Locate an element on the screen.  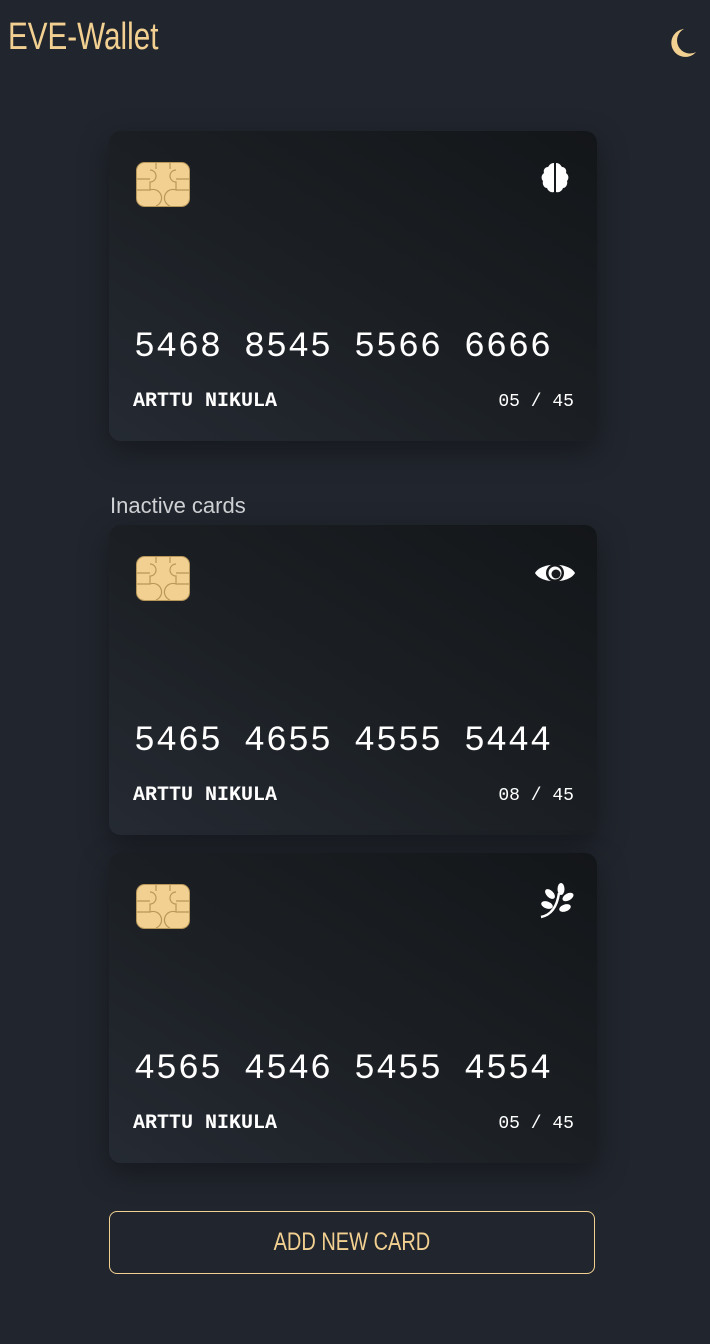
card-number: 5468 8545 5566 6666 is located at coordinates (343, 347).